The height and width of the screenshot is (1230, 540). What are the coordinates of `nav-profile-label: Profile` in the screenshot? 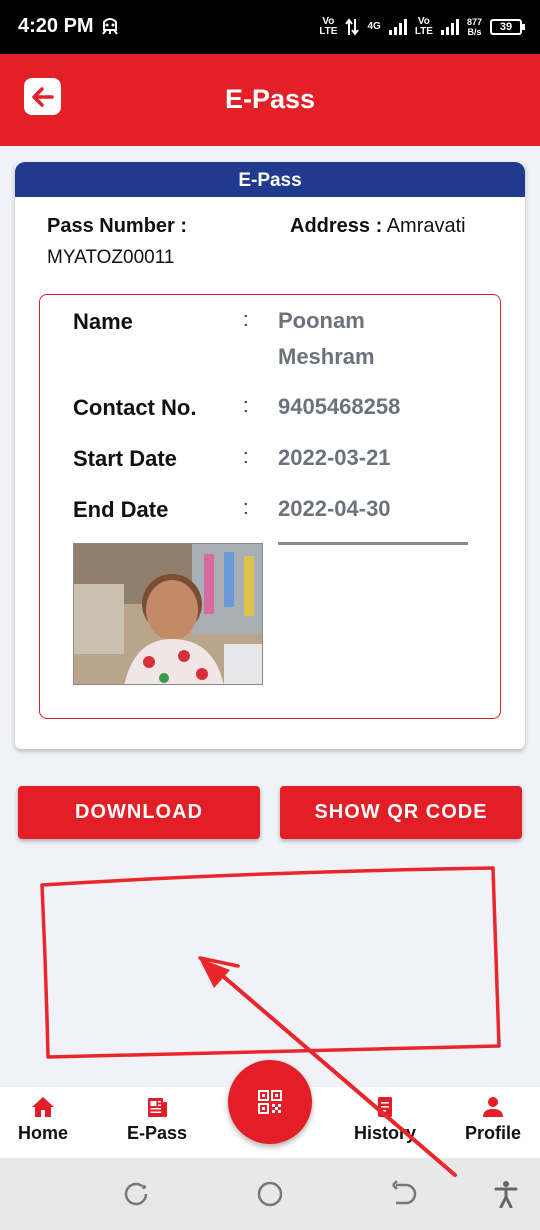 It's located at (492, 1133).